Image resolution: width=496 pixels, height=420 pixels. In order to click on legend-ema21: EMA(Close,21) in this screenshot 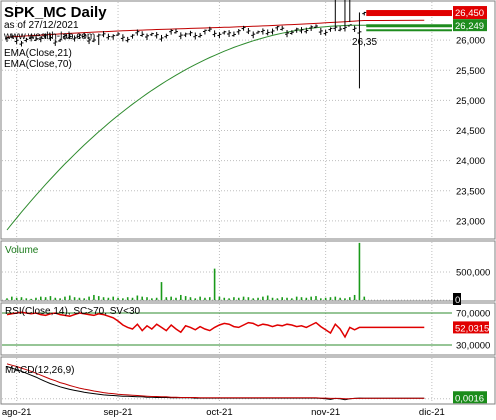, I will do `click(38, 53)`.